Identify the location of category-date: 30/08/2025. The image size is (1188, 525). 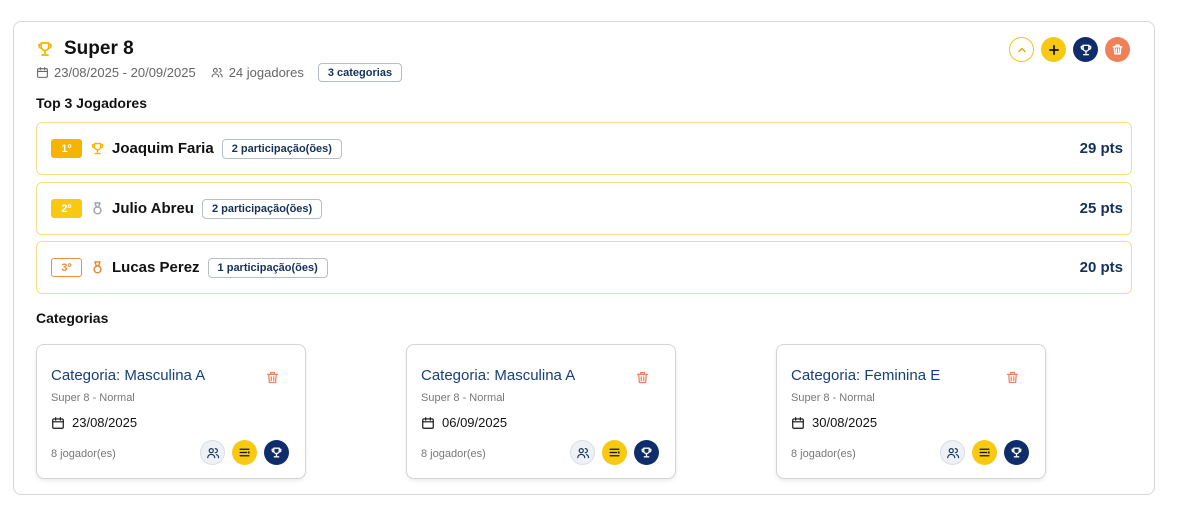
(834, 422).